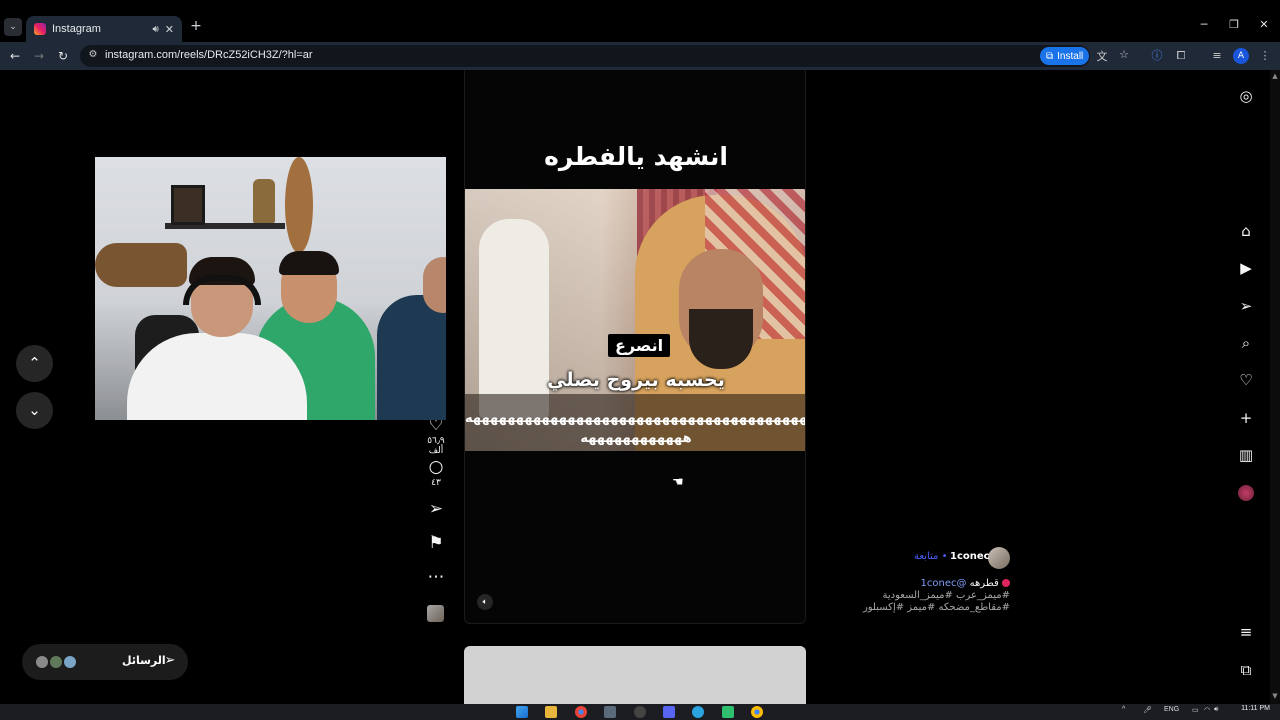  What do you see at coordinates (104, 29) in the screenshot?
I see `browser-tab-instagram: Instagram 🔊︎ ✕` at bounding box center [104, 29].